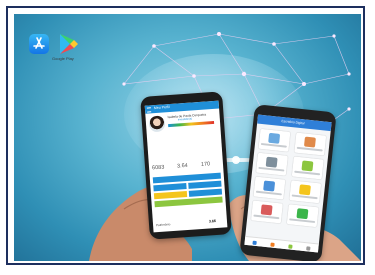  What do you see at coordinates (161, 108) in the screenshot?
I see `profile-header-title: Meu Perfil` at bounding box center [161, 108].